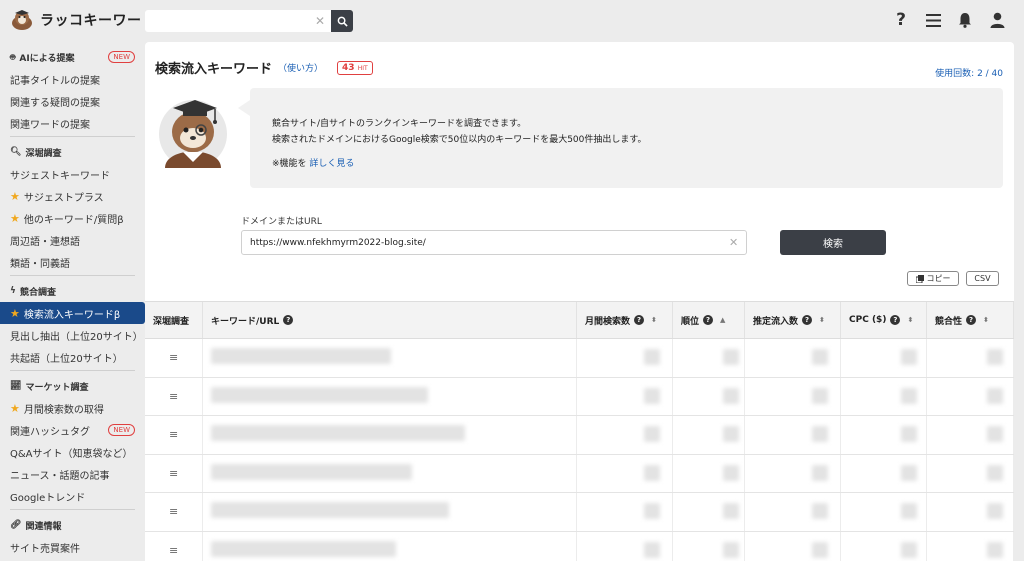 The width and height of the screenshot is (1024, 561). I want to click on sidebar-item-other-keywords: ★ 他のキーワード/質問β, so click(72, 218).